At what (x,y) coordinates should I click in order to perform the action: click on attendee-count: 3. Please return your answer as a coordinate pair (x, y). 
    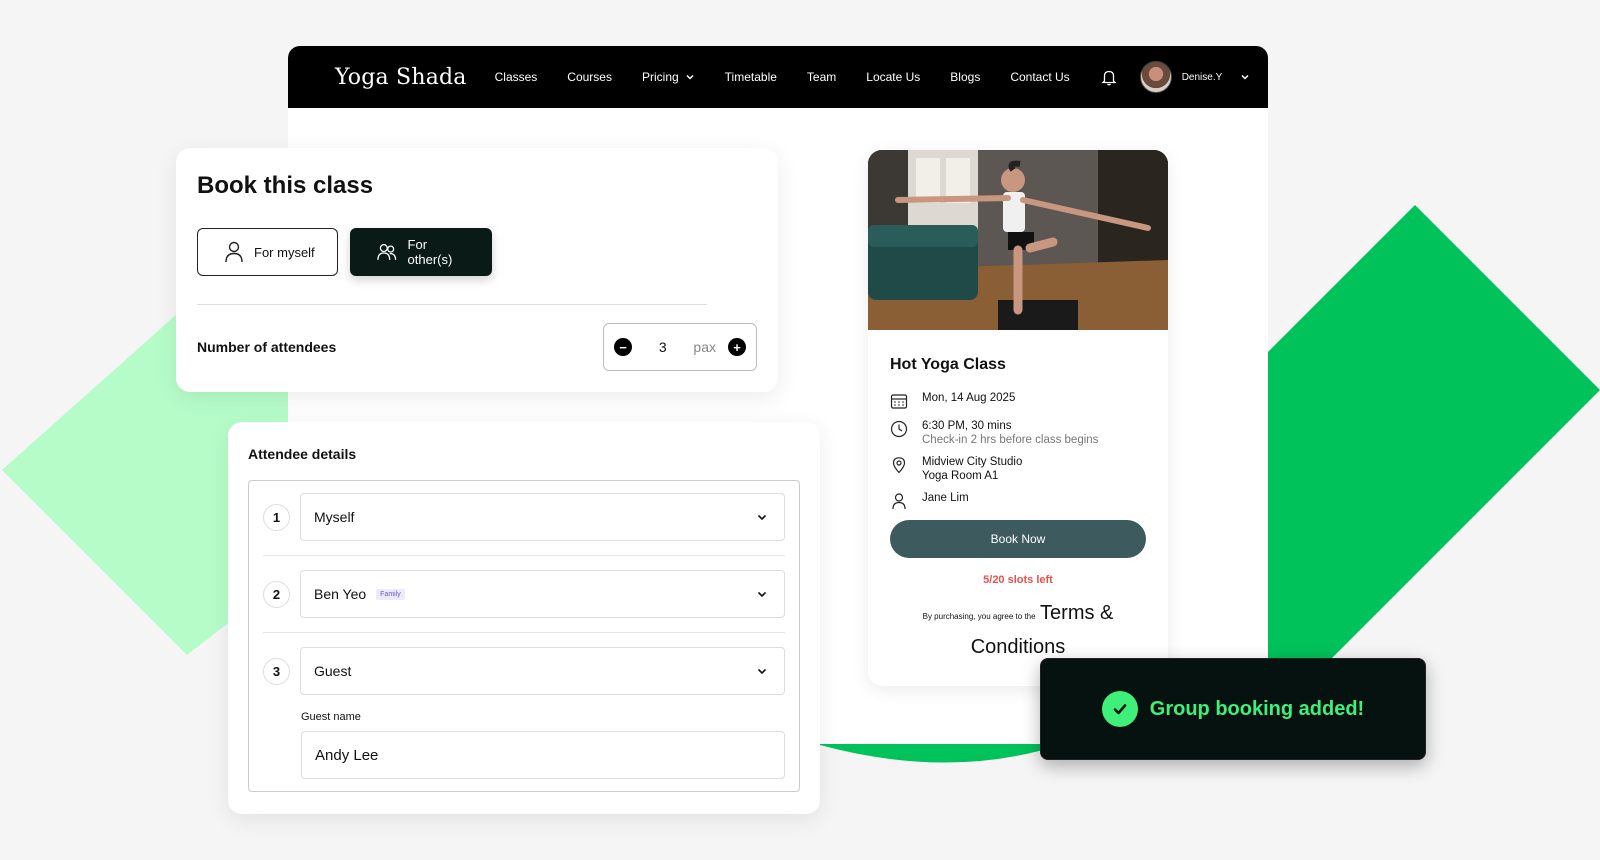
    Looking at the image, I should click on (662, 347).